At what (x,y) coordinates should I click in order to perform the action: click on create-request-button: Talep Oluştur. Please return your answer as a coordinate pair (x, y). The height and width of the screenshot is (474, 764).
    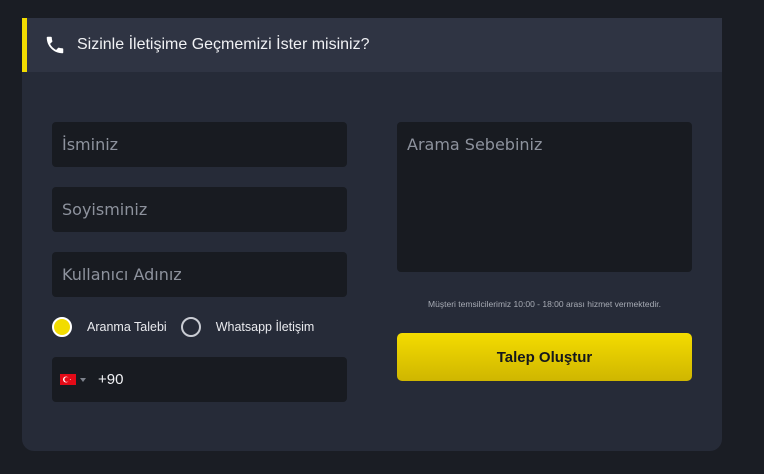
    Looking at the image, I should click on (544, 357).